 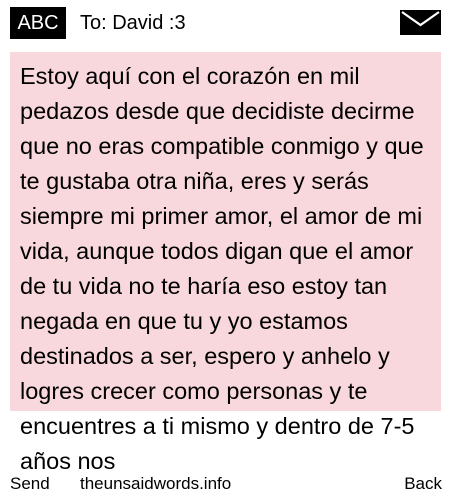 What do you see at coordinates (423, 484) in the screenshot?
I see `back-softkey: Back` at bounding box center [423, 484].